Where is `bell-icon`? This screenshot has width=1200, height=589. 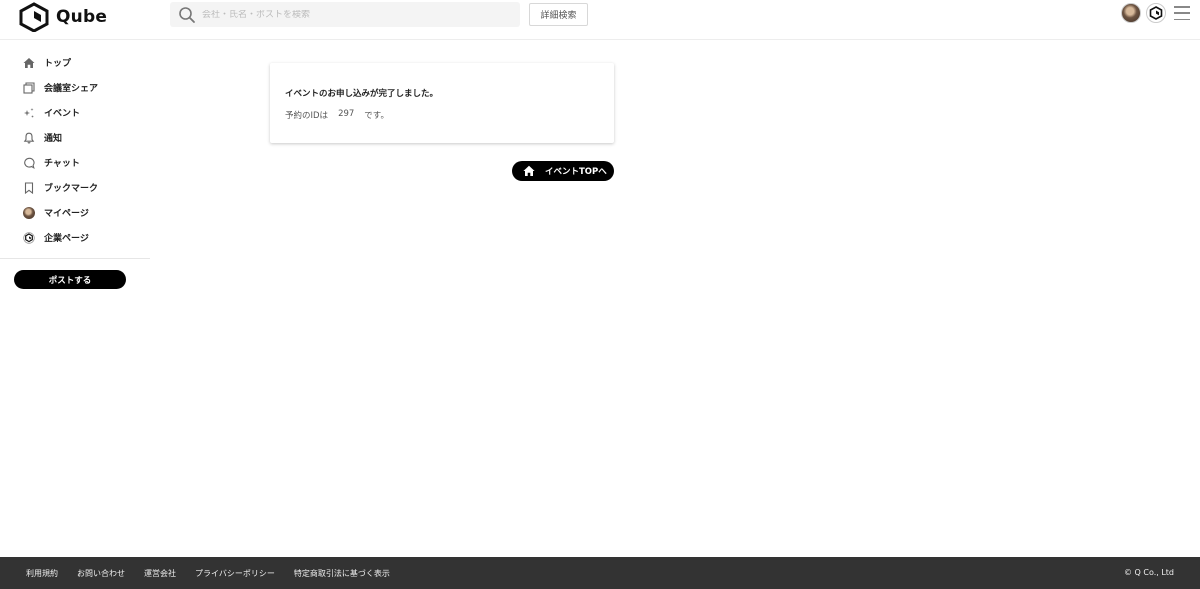
bell-icon is located at coordinates (28, 137).